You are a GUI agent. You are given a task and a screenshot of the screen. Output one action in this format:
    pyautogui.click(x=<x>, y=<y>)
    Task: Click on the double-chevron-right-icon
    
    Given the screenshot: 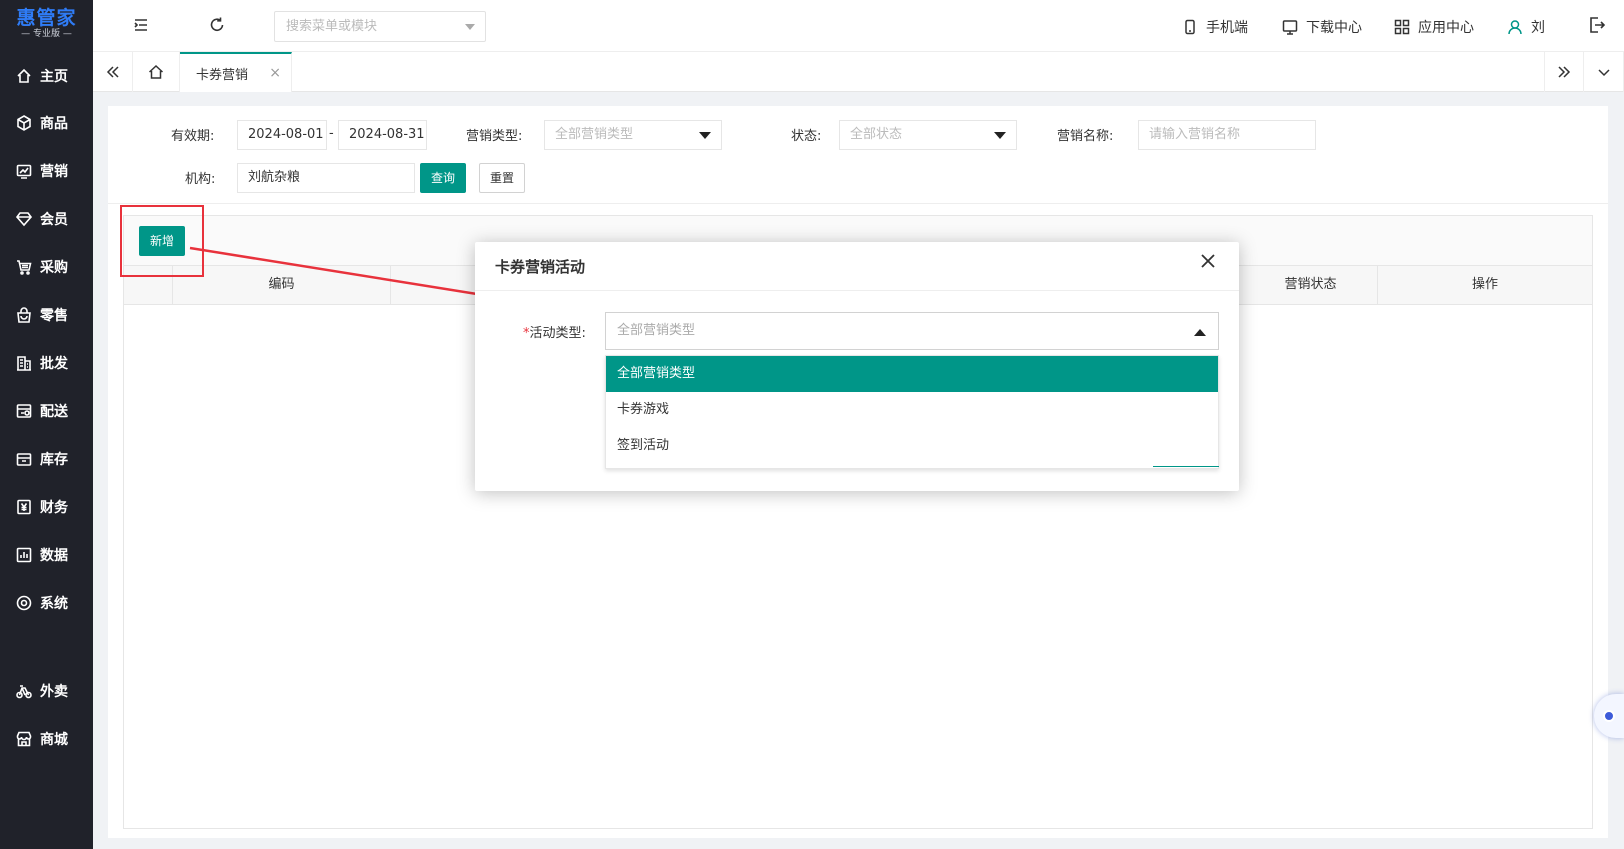 What is the action you would take?
    pyautogui.click(x=1564, y=72)
    